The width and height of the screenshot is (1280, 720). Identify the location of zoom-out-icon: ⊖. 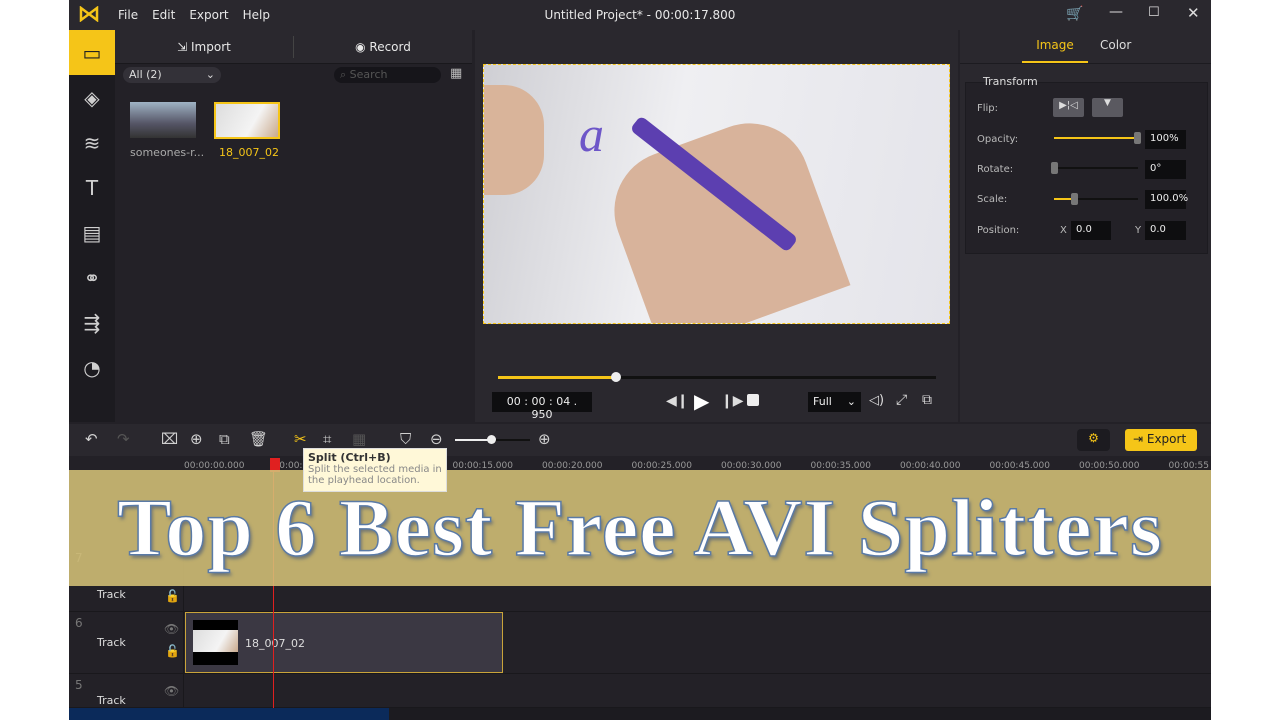
(436, 439).